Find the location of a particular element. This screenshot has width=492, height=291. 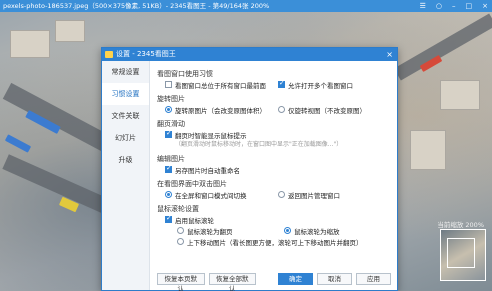

section-page-turn-title: 翻页滑动 is located at coordinates (171, 124).